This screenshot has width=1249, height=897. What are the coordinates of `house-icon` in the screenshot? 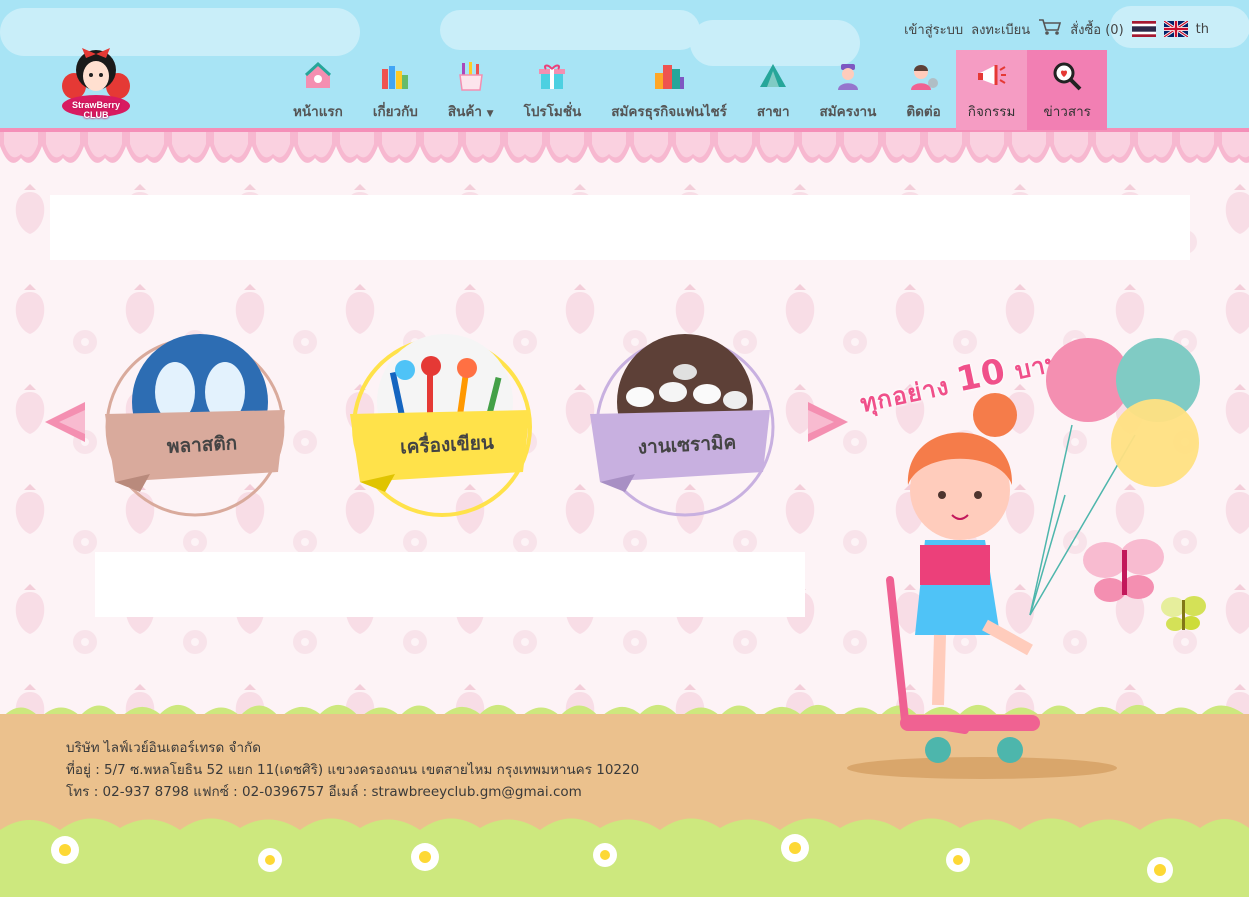 It's located at (318, 76).